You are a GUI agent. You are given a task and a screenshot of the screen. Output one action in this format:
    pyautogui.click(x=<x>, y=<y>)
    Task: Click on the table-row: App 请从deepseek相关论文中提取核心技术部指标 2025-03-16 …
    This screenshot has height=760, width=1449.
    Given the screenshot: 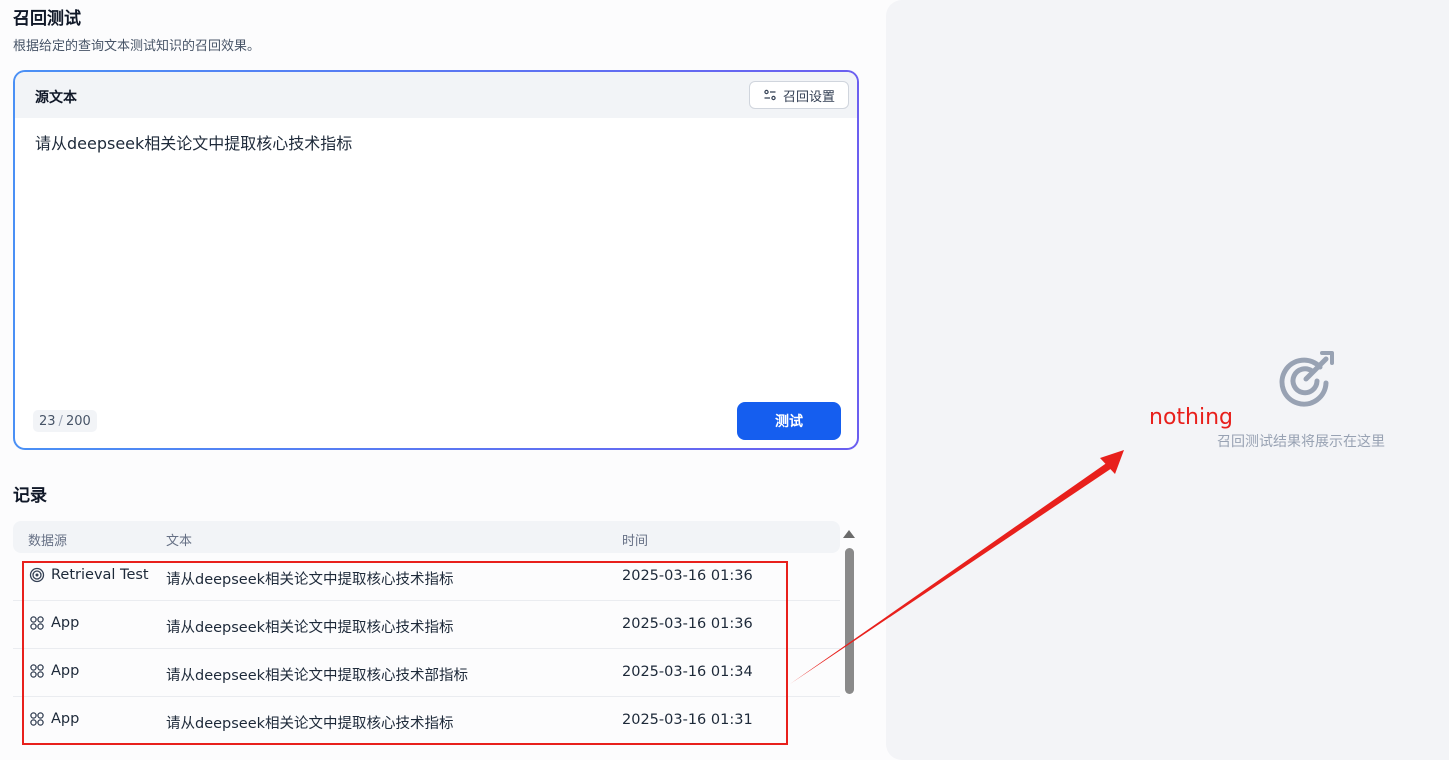 What is the action you would take?
    pyautogui.click(x=426, y=673)
    